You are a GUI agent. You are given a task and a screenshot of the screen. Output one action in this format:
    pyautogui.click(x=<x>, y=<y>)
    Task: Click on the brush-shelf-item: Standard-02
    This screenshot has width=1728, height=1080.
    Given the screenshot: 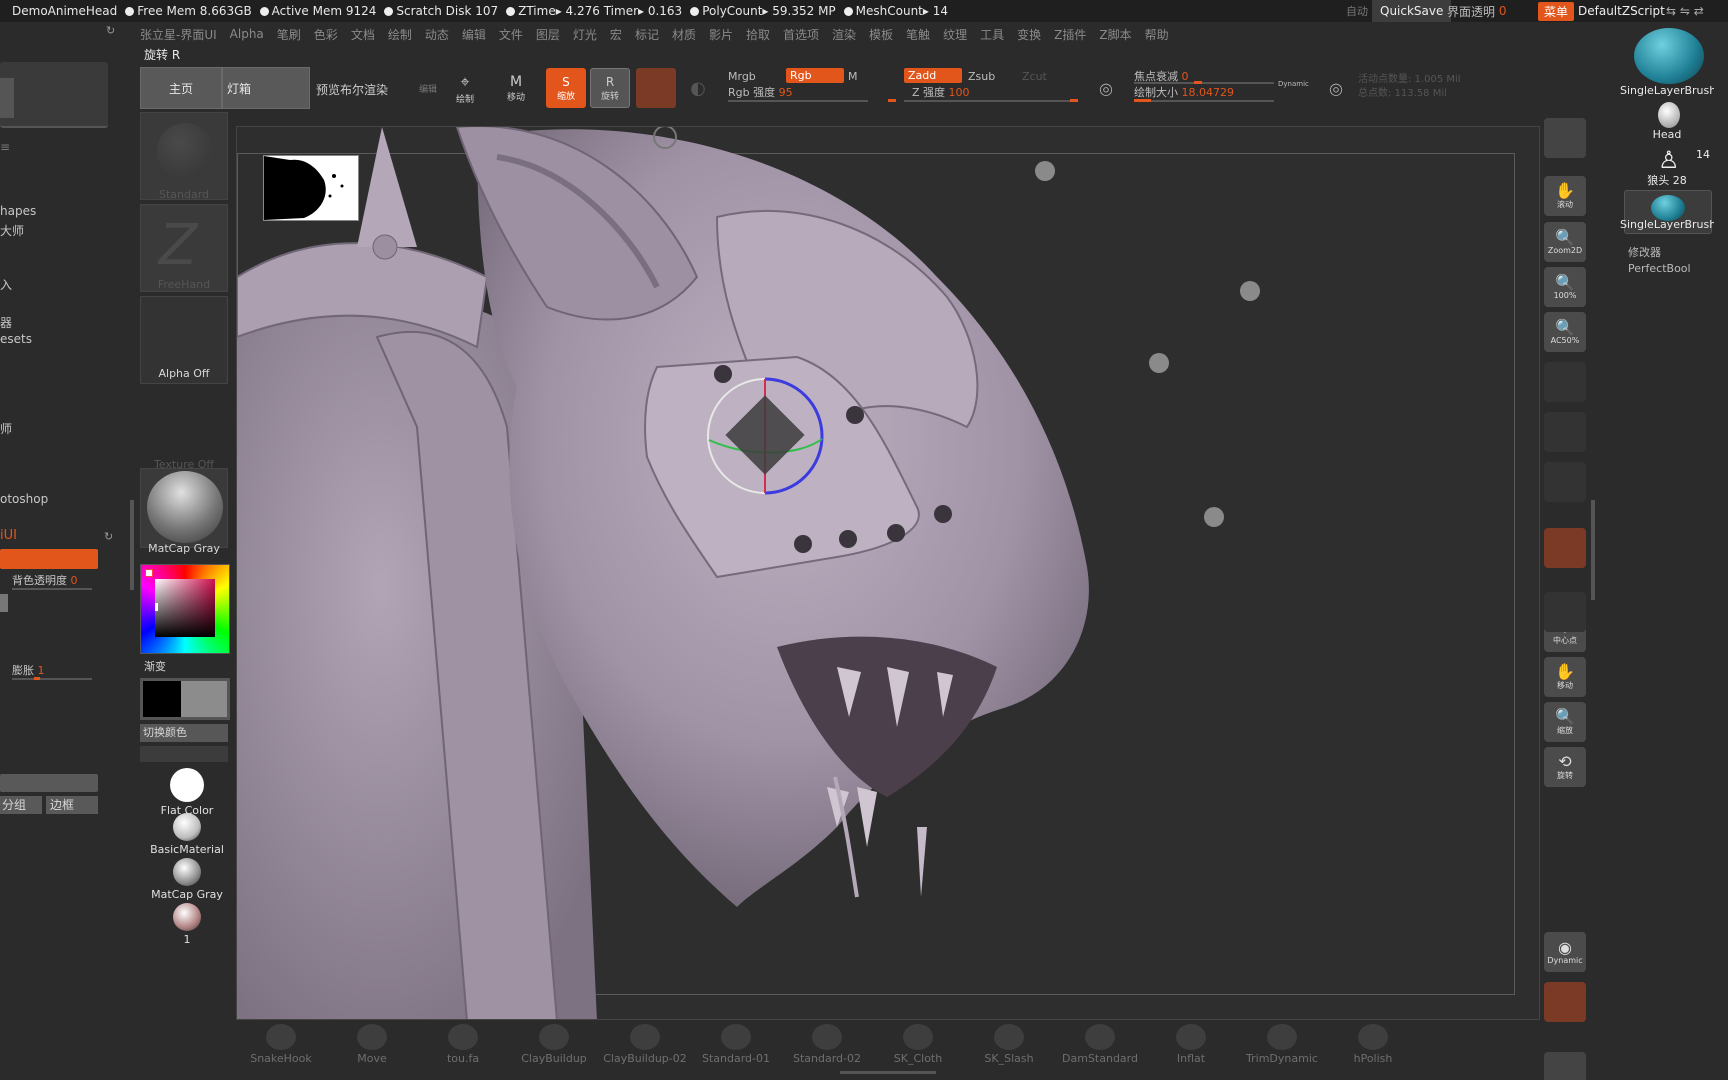 What is the action you would take?
    pyautogui.click(x=827, y=1044)
    